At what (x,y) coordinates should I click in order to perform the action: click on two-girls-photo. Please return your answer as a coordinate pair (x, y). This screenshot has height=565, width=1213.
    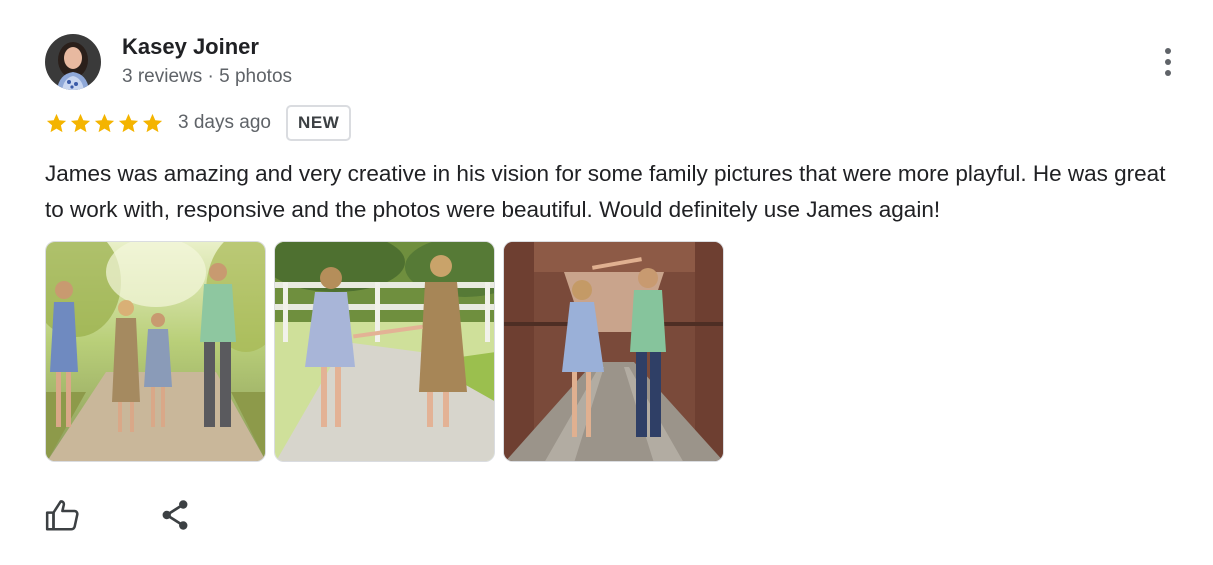
    Looking at the image, I should click on (384, 351).